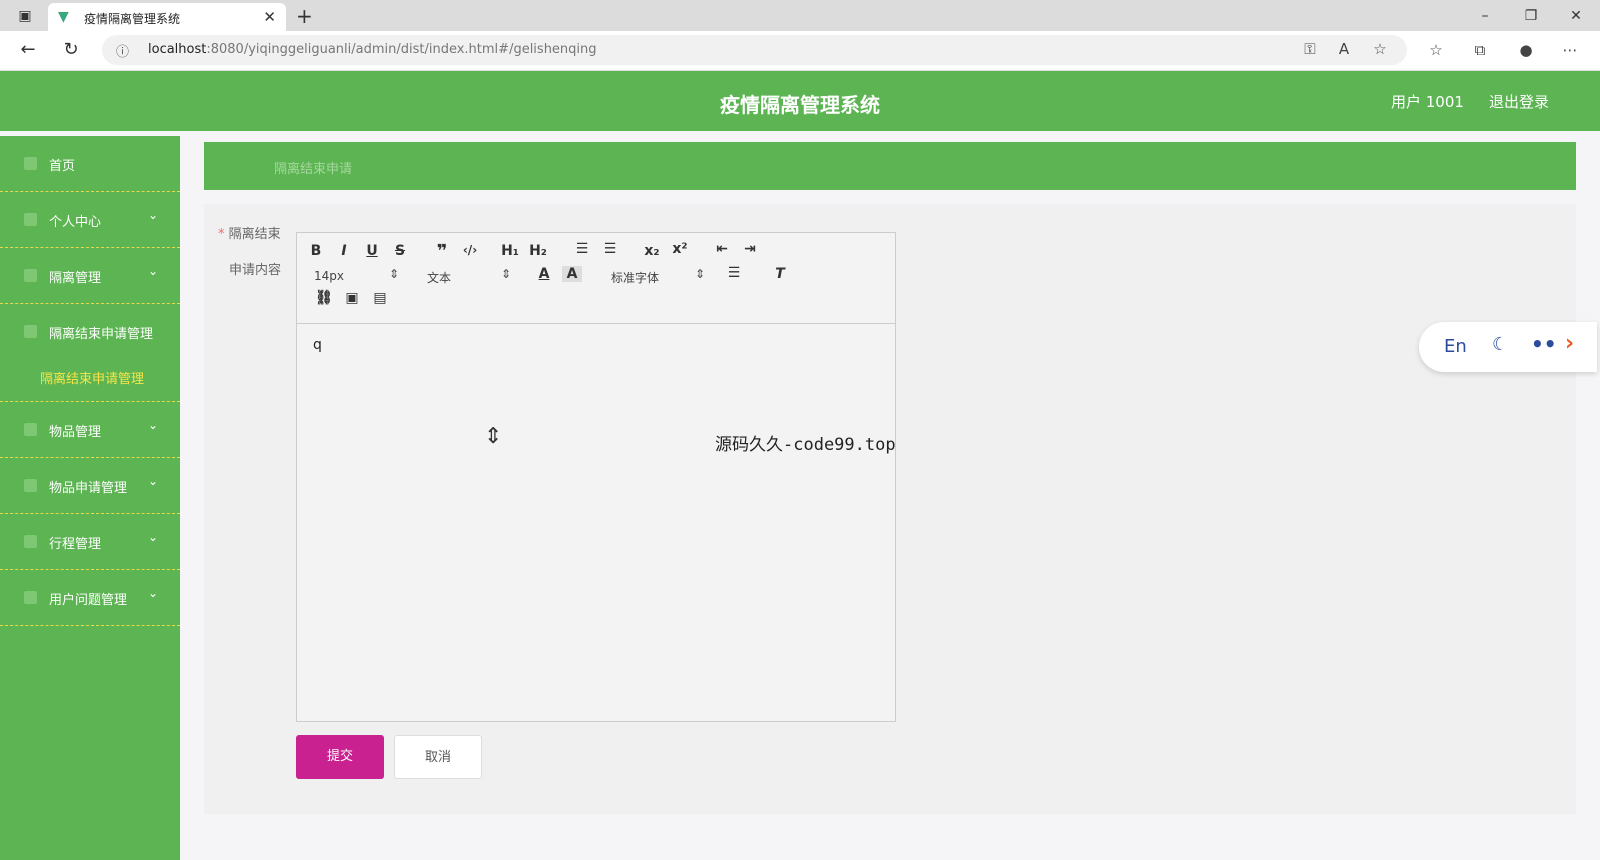  Describe the element at coordinates (510, 251) in the screenshot. I see `heading1-icon: H₁` at that location.